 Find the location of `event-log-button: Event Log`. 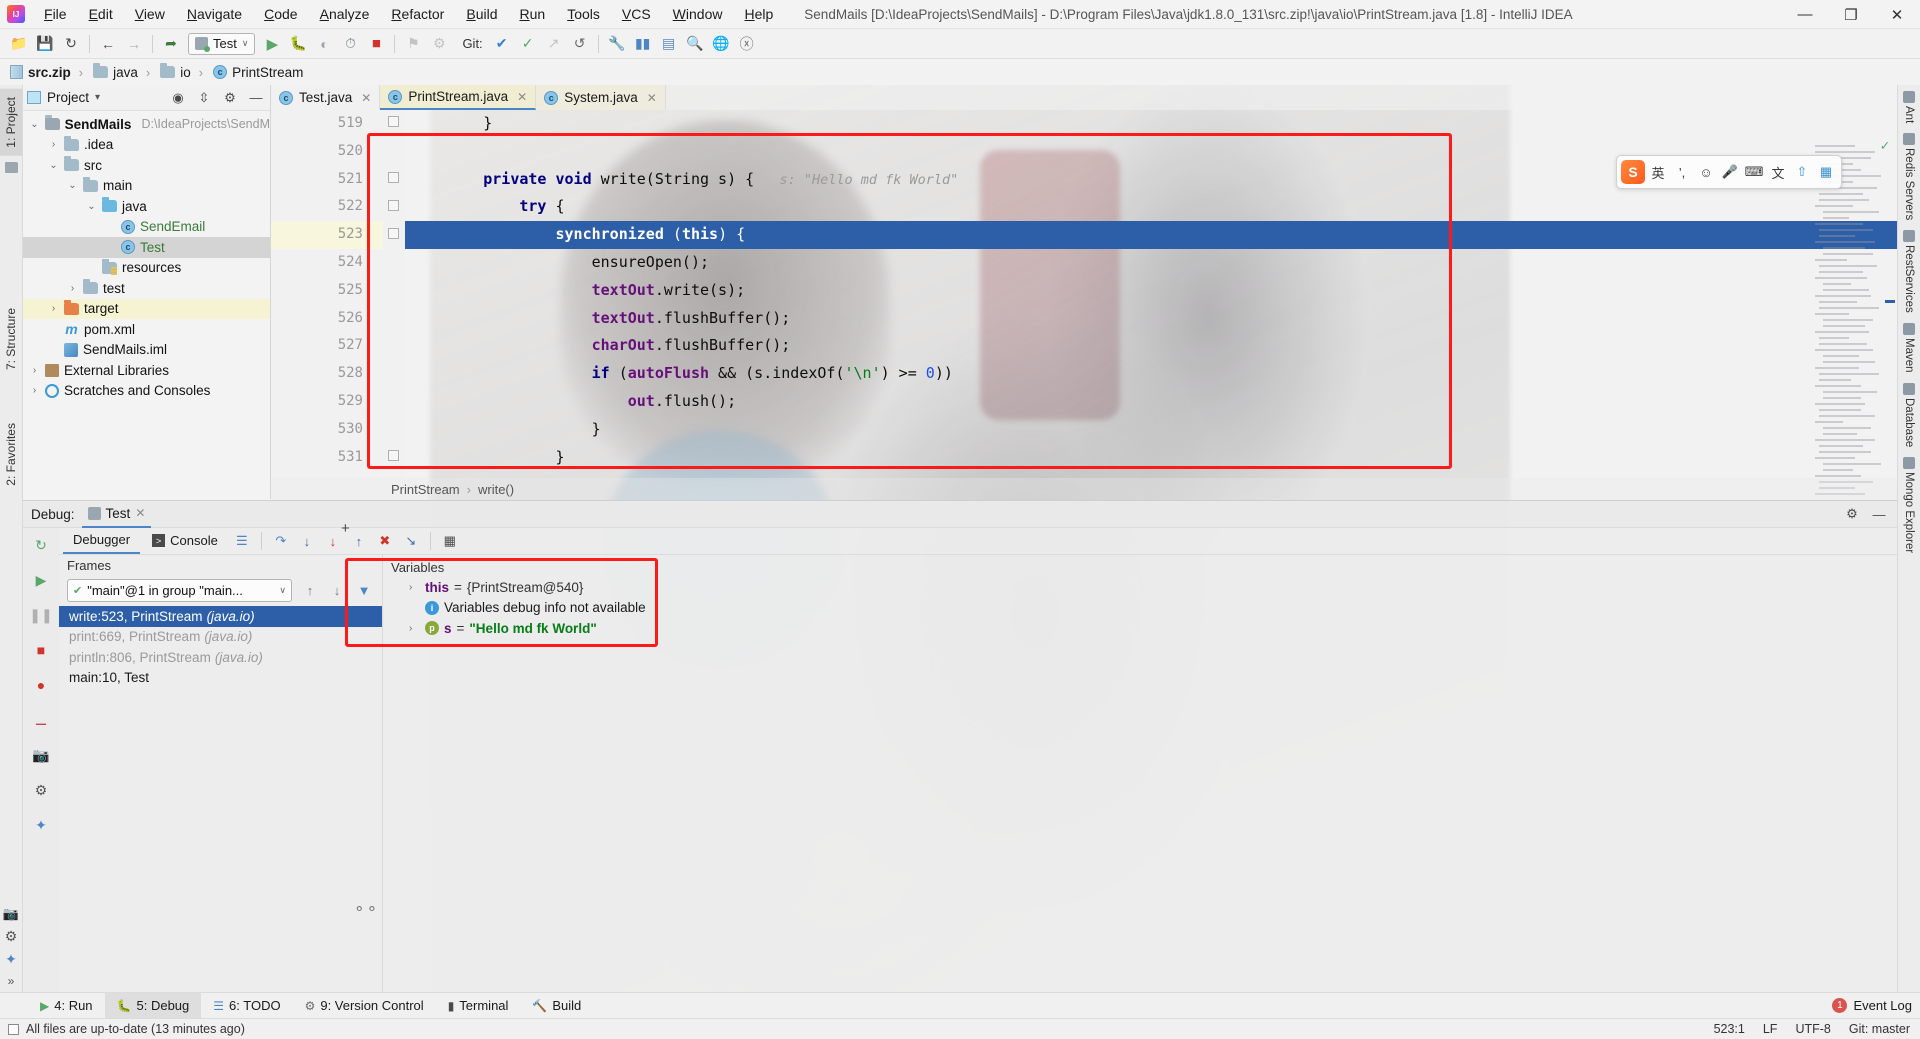

event-log-button: Event Log is located at coordinates (1882, 1005).